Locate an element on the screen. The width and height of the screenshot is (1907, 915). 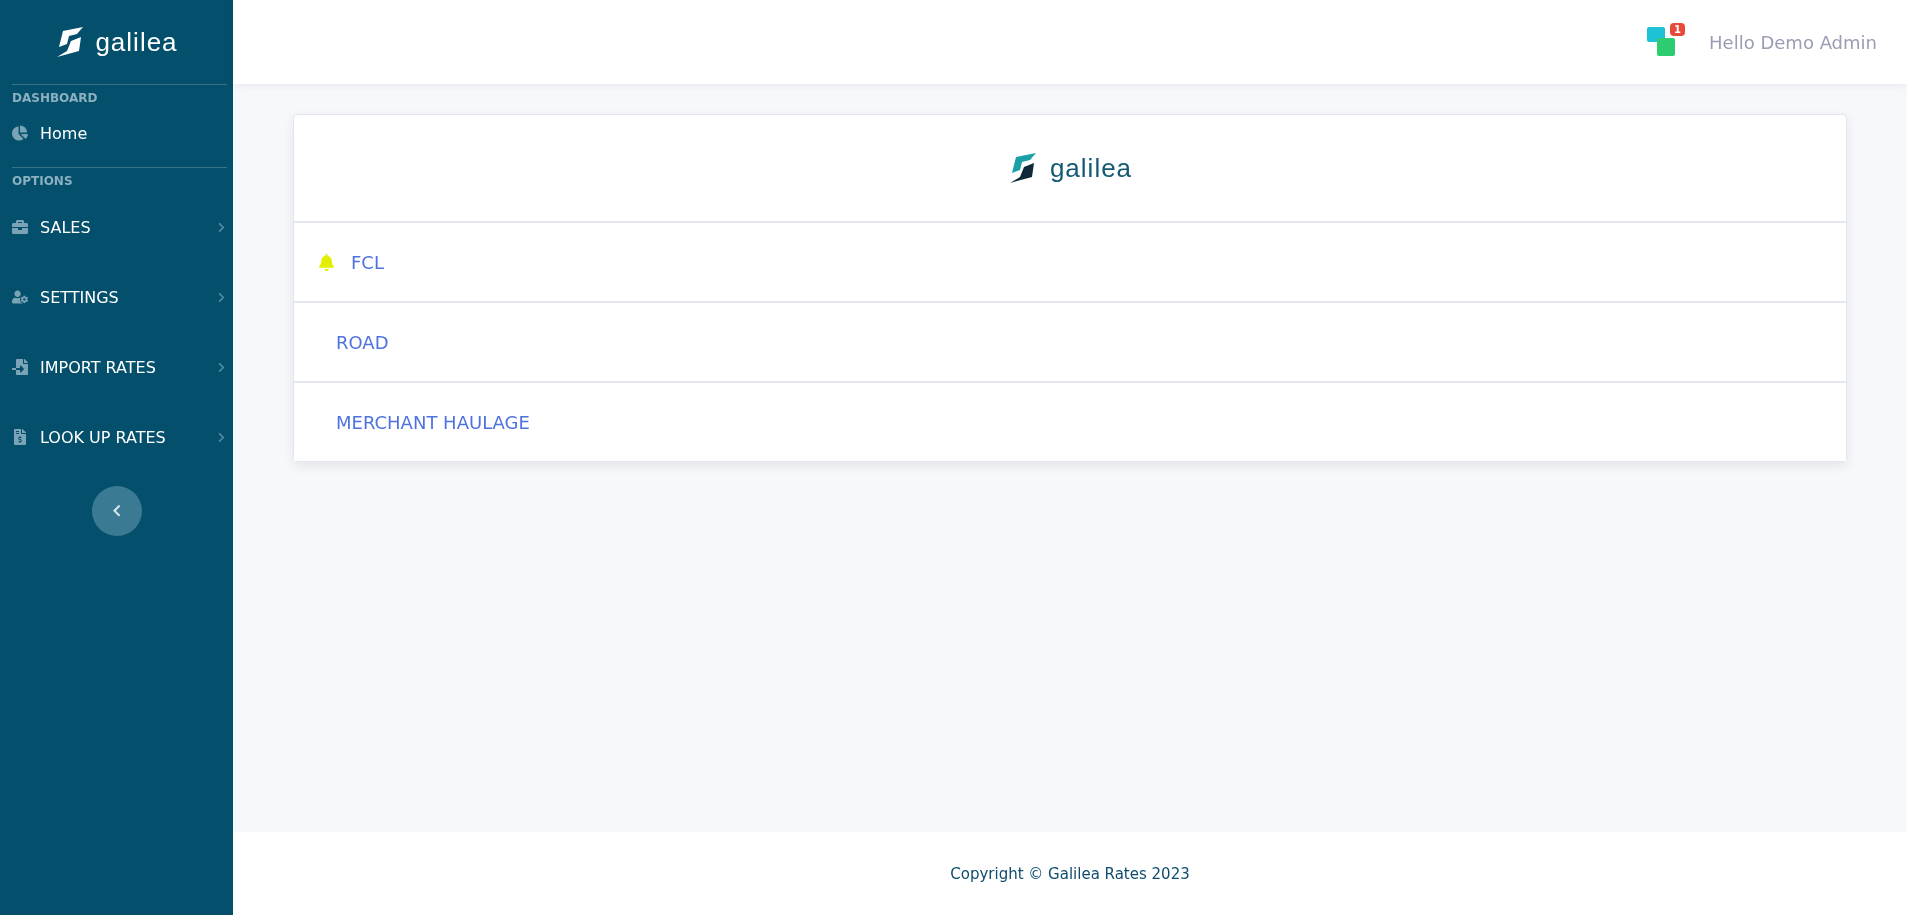
list-item: ROAD is located at coordinates (1070, 341).